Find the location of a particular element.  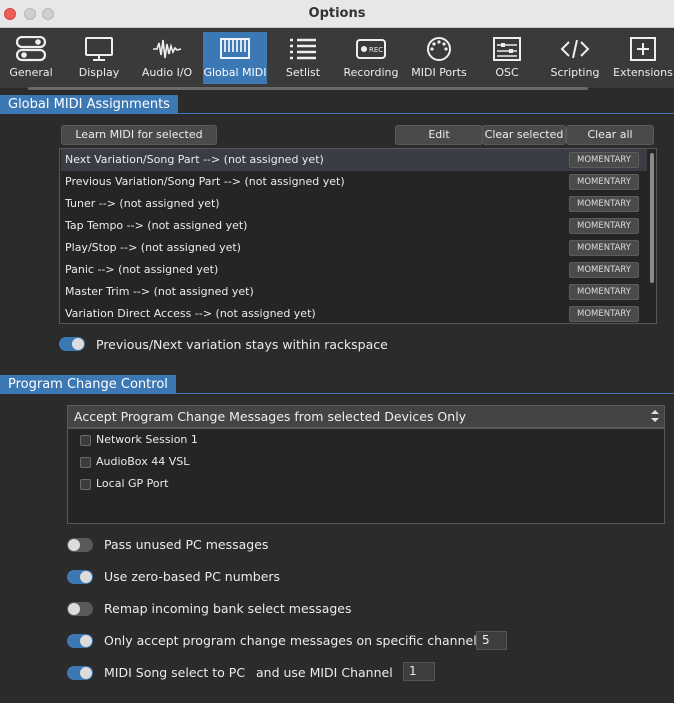

tab-label: Audio I/O is located at coordinates (167, 72).